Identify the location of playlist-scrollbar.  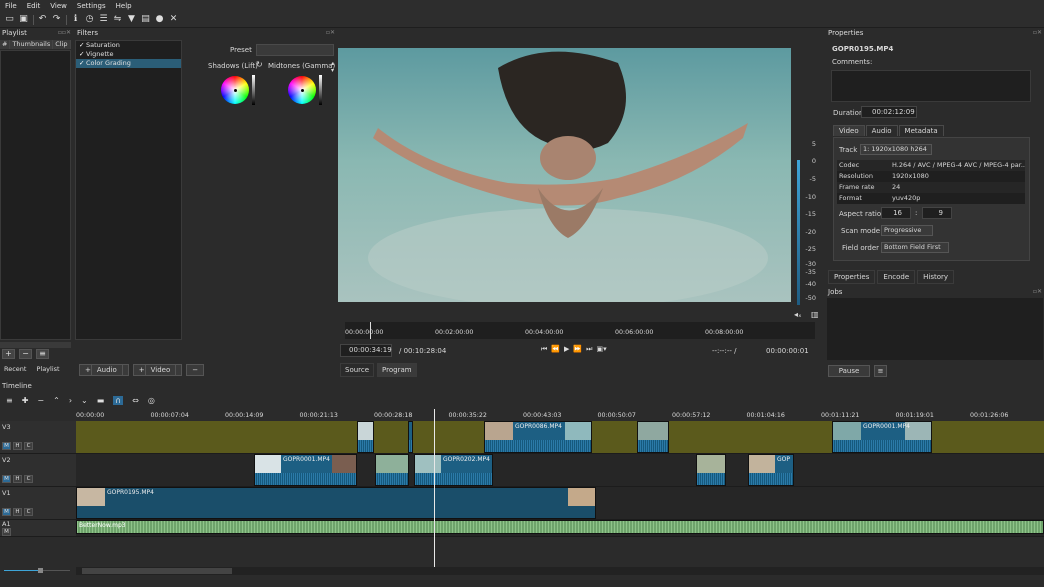
(35, 345).